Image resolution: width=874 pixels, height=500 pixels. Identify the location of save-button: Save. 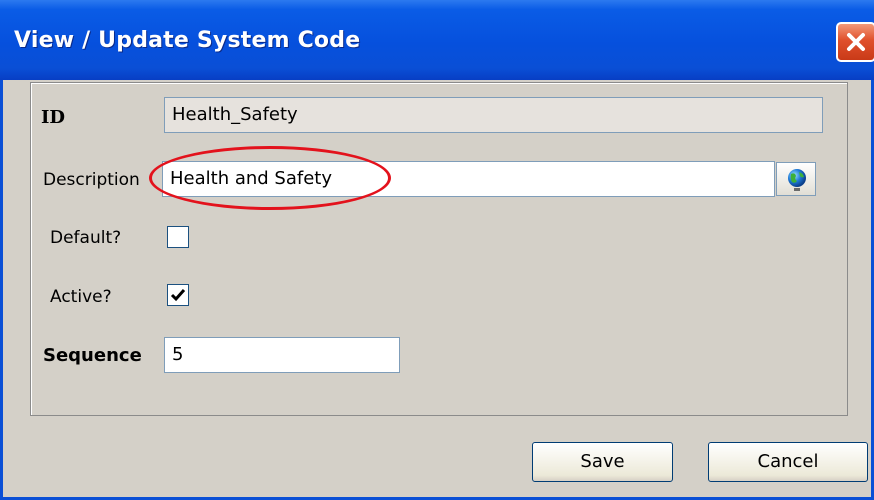
(602, 462).